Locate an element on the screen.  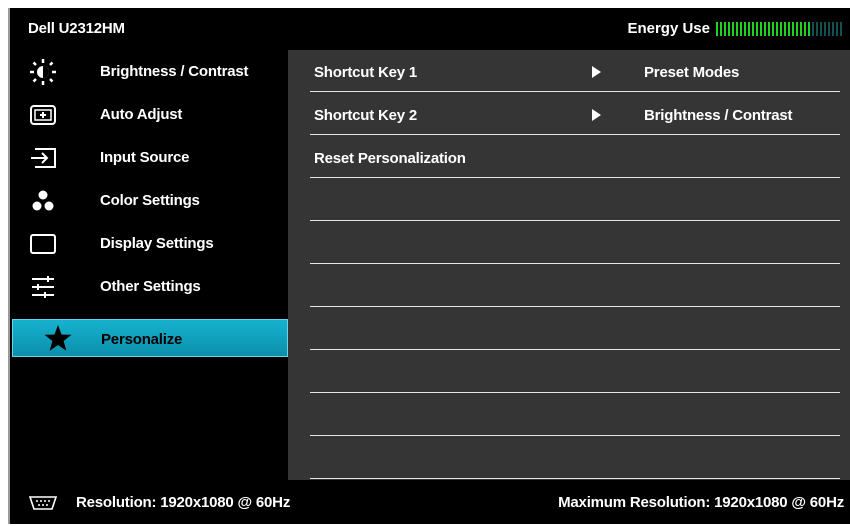
row-label: Shortcut Key 1 is located at coordinates (366, 72).